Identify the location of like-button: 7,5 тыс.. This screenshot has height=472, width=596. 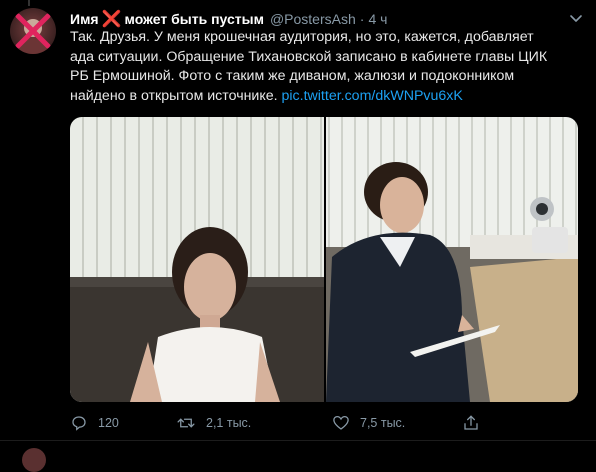
(368, 423).